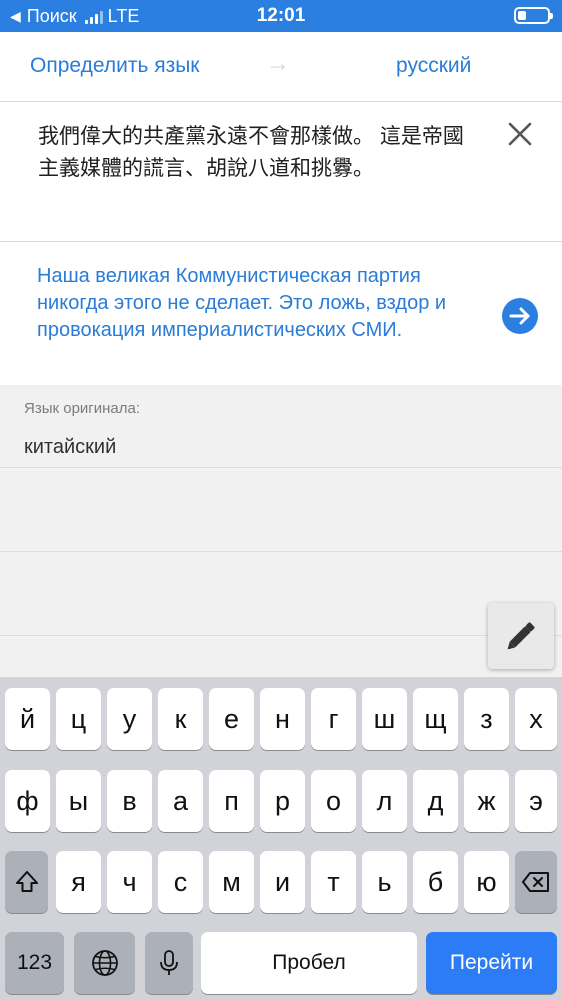 The width and height of the screenshot is (562, 1000). I want to click on go-key: Перейти, so click(491, 963).